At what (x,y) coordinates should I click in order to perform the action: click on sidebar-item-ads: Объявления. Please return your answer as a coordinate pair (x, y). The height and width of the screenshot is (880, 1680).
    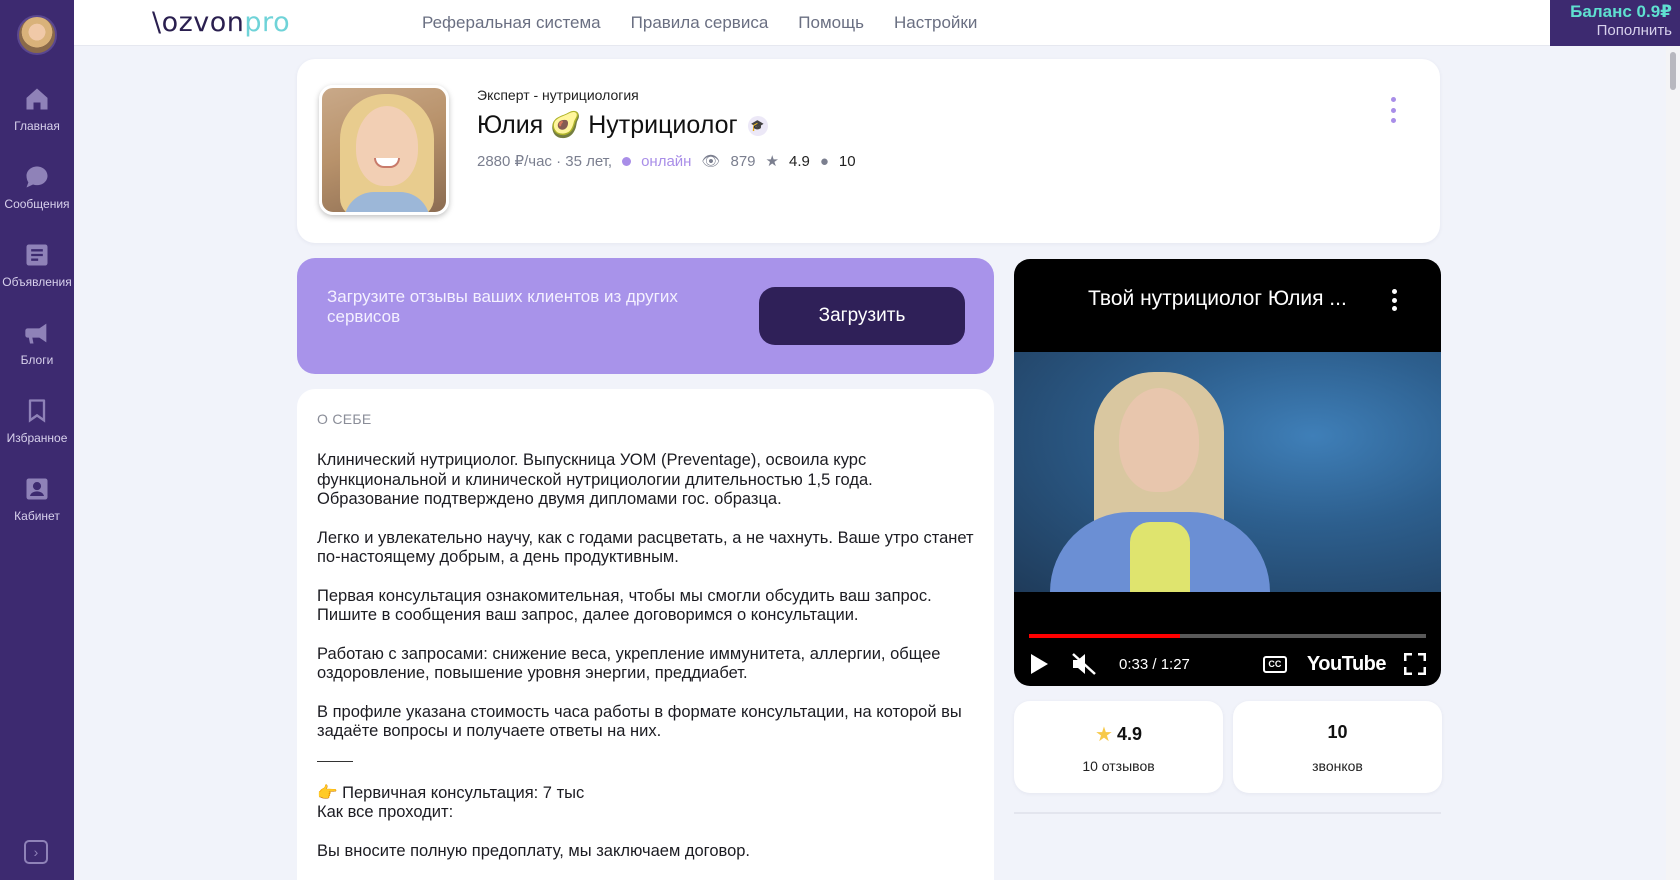
    Looking at the image, I should click on (37, 265).